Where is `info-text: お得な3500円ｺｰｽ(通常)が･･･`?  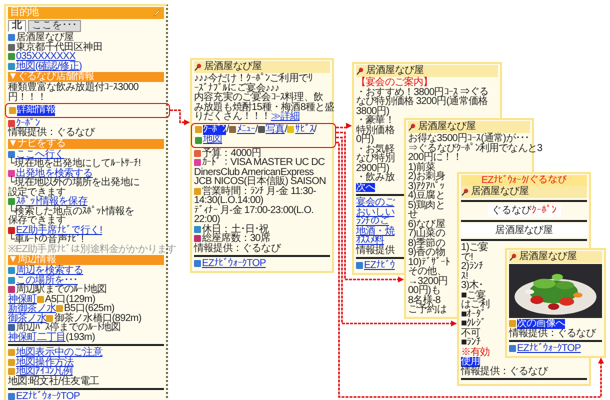 info-text: お得な3500円ｺｰｽ(通常)が･･･ is located at coordinates (469, 139).